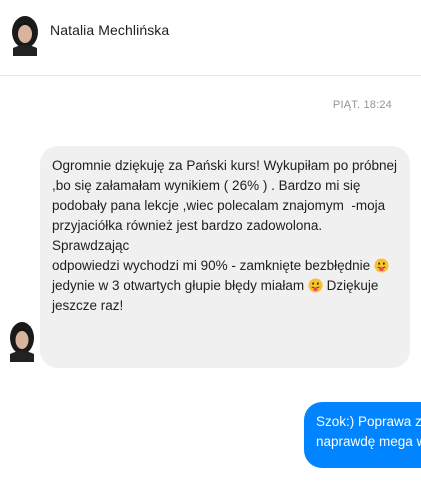 Image resolution: width=421 pixels, height=488 pixels. What do you see at coordinates (368, 432) in the screenshot?
I see `outgoing-message-text: Szok:) Poprawa z naprawdę mega w` at bounding box center [368, 432].